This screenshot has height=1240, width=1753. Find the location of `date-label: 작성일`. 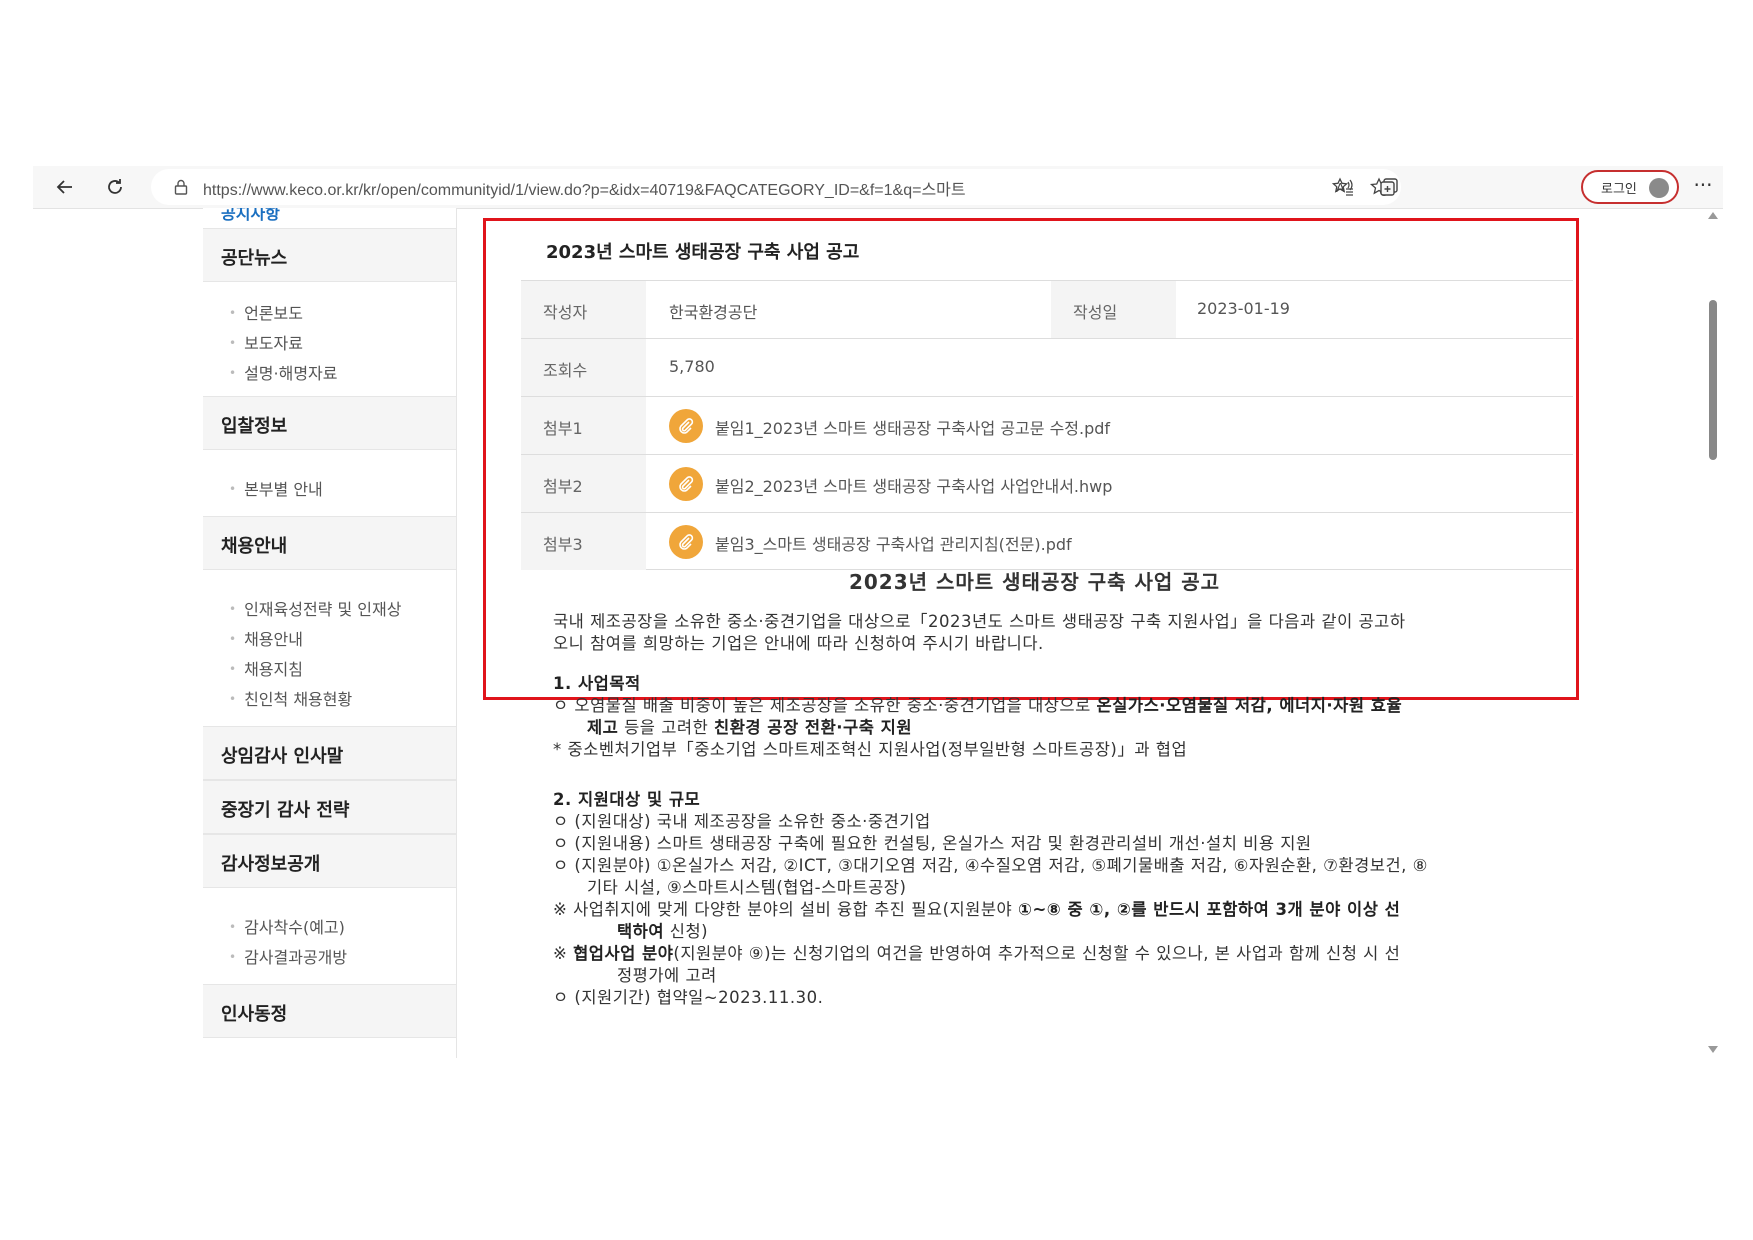

date-label: 작성일 is located at coordinates (1095, 312).